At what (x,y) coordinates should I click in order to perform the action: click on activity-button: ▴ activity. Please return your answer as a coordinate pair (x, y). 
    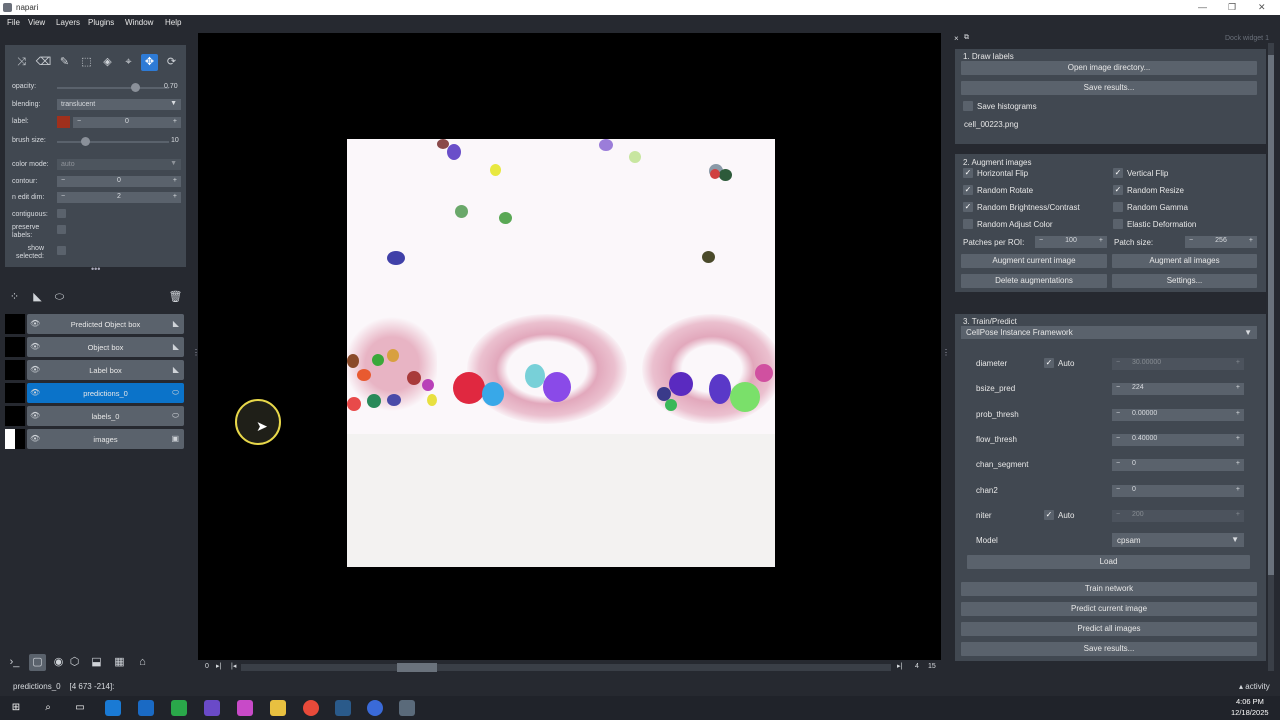
    Looking at the image, I should click on (1254, 686).